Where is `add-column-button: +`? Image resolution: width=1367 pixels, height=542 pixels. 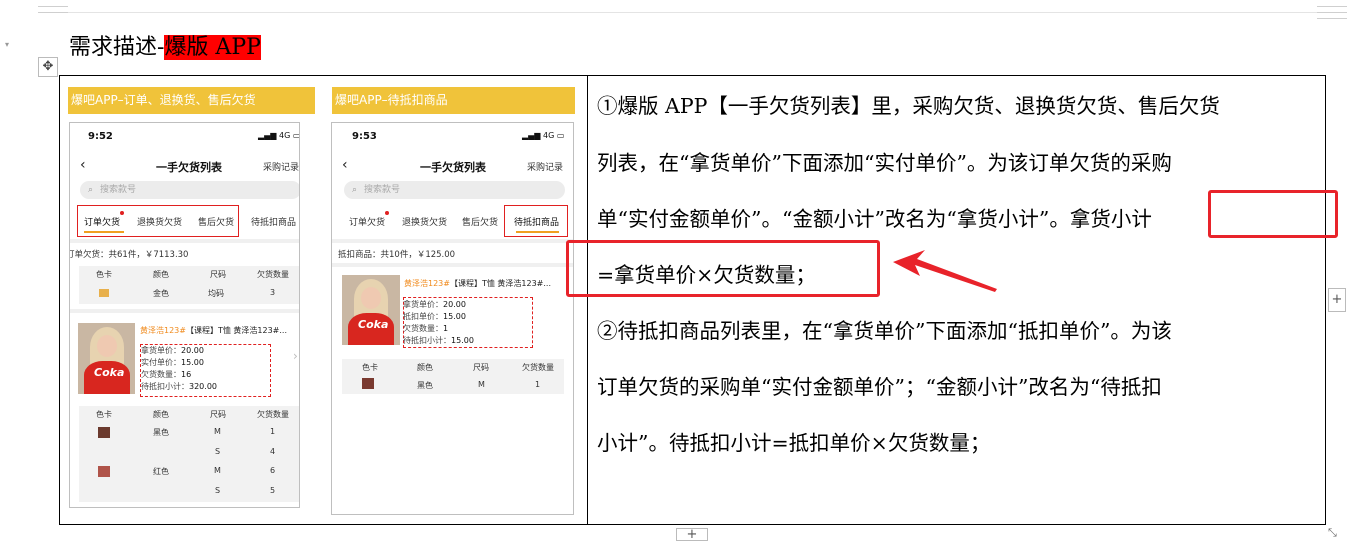 add-column-button: + is located at coordinates (1337, 300).